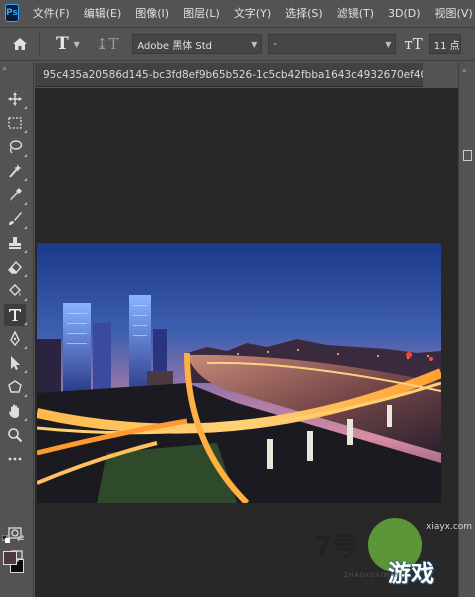 This screenshot has height=597, width=475. I want to click on menu-select: 选择(S), so click(304, 13).